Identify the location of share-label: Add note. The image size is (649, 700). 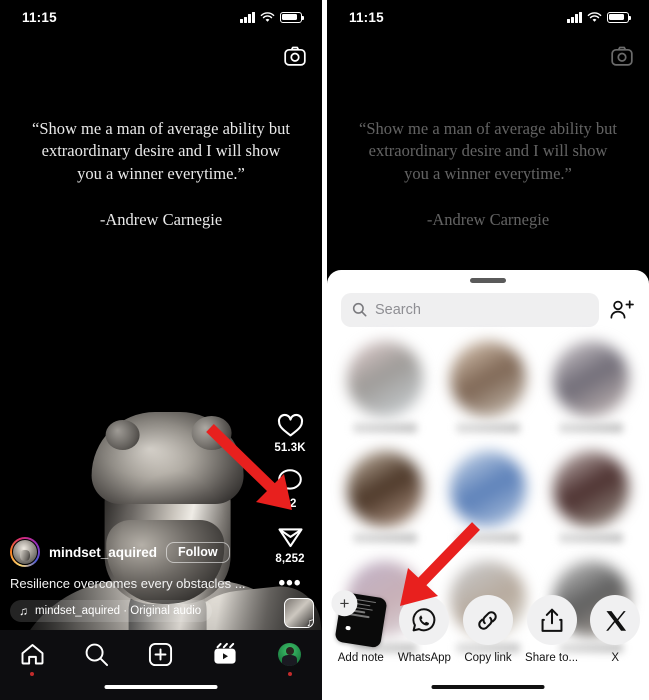
(360, 658).